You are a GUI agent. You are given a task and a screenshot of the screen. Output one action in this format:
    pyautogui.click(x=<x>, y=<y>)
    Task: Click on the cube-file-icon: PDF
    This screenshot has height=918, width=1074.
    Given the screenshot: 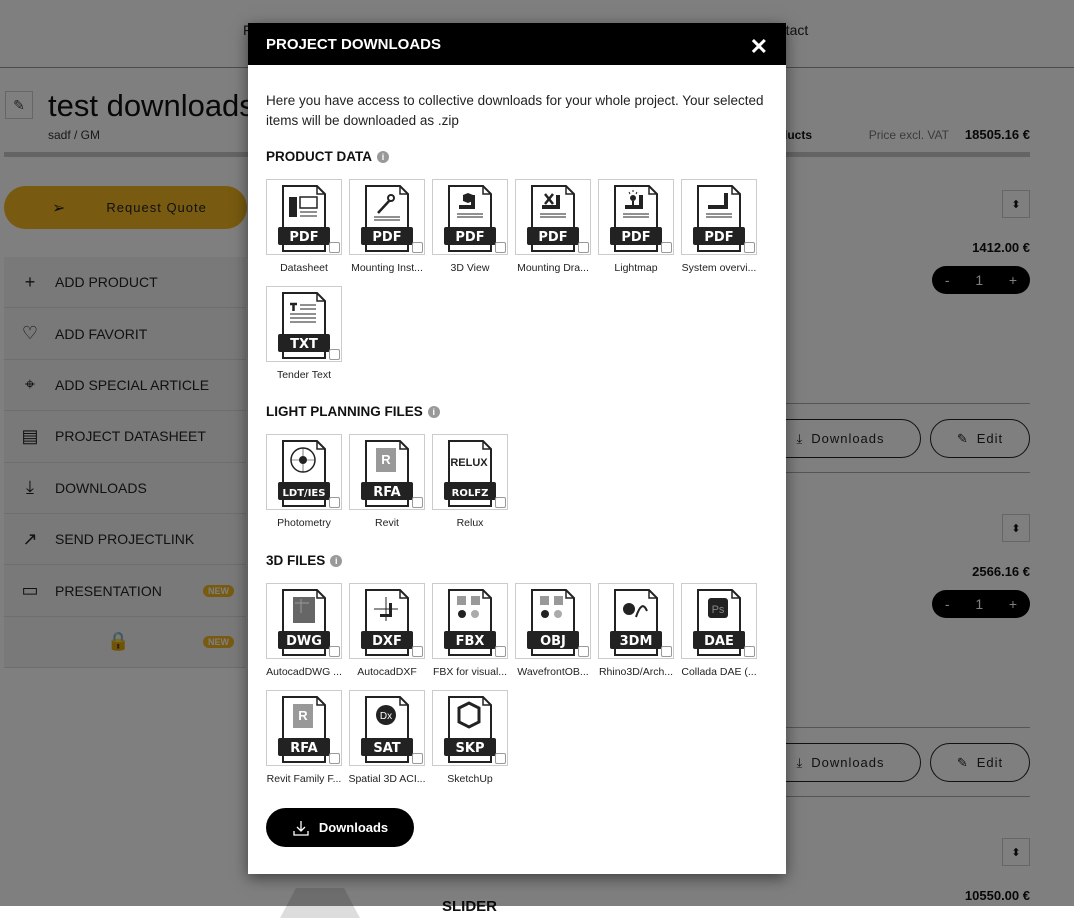 What is the action you would take?
    pyautogui.click(x=470, y=218)
    